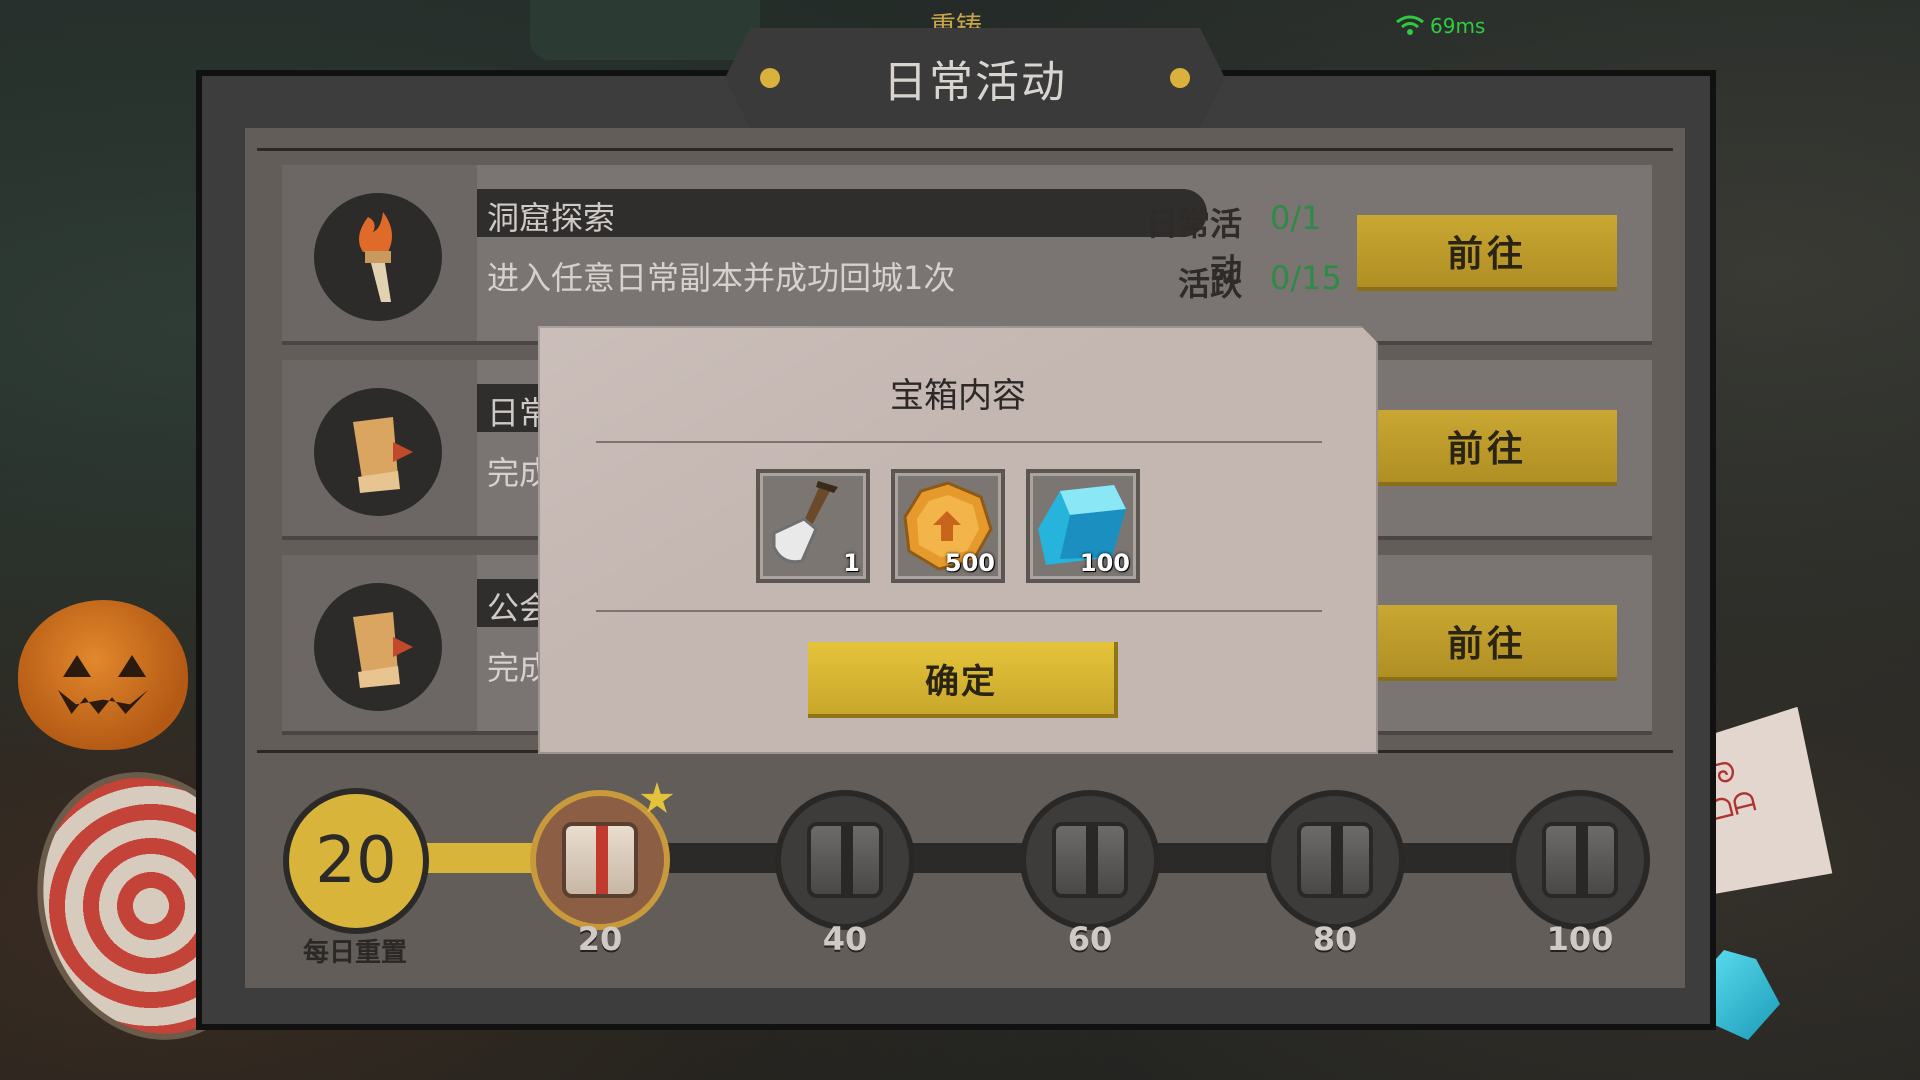  I want to click on item-quantity: 100, so click(1104, 563).